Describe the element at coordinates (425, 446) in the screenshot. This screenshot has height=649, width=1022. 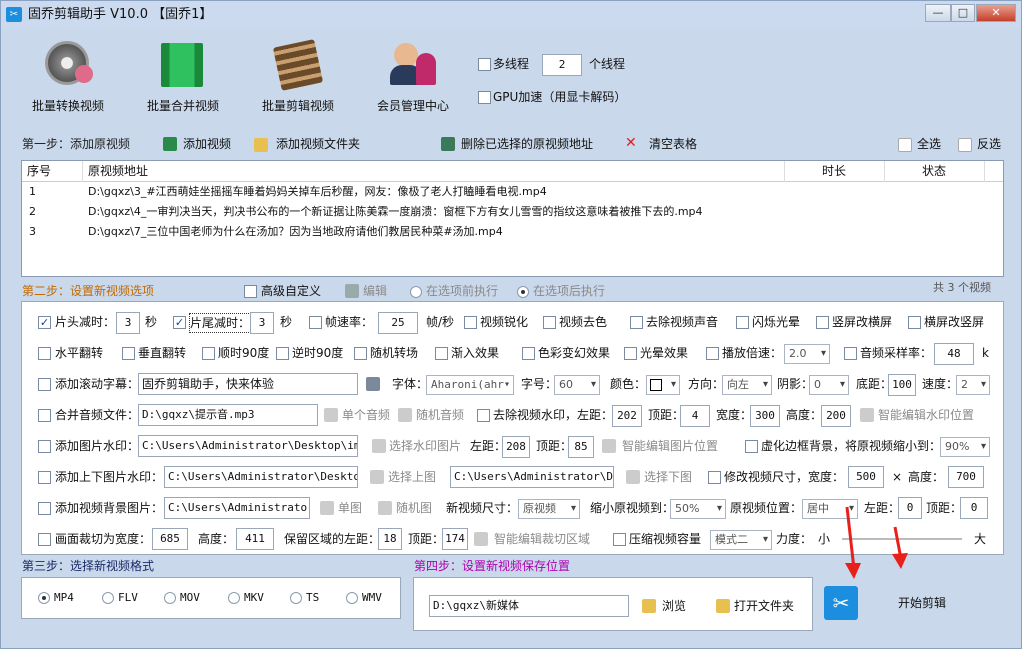
I see `choose-image-button: 选择水印图片` at that location.